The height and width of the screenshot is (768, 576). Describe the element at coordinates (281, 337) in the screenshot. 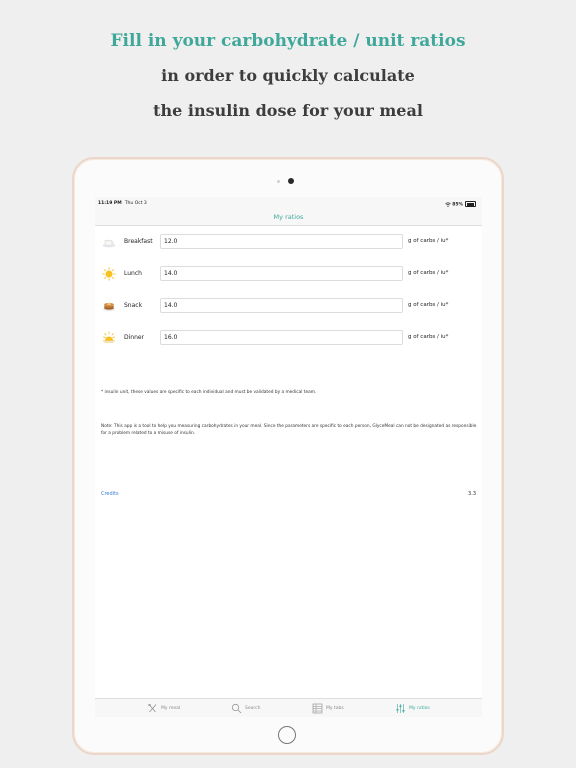

I see `dinner-ratio-input` at that location.